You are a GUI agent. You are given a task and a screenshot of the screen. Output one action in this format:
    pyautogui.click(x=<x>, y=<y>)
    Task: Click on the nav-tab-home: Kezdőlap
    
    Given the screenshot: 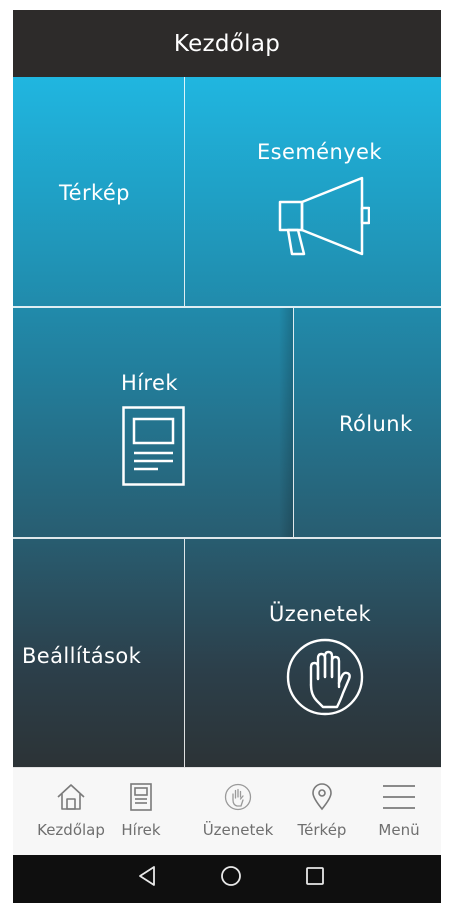 What is the action you would take?
    pyautogui.click(x=71, y=812)
    